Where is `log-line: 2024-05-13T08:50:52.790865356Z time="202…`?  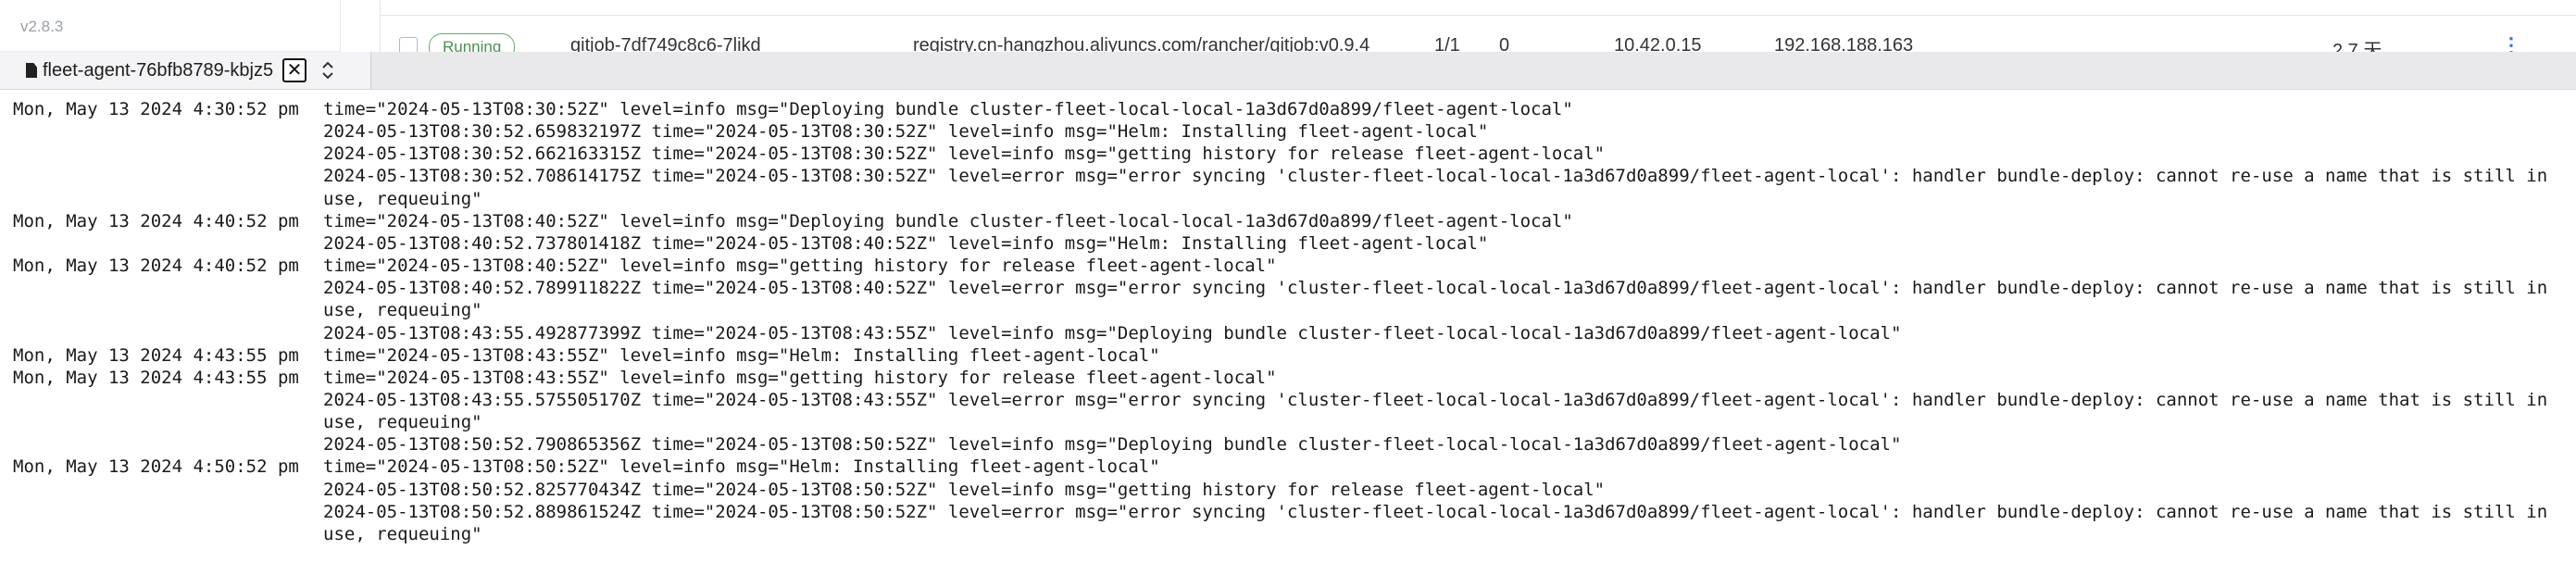 log-line: 2024-05-13T08:50:52.790865356Z time="202… is located at coordinates (1288, 445).